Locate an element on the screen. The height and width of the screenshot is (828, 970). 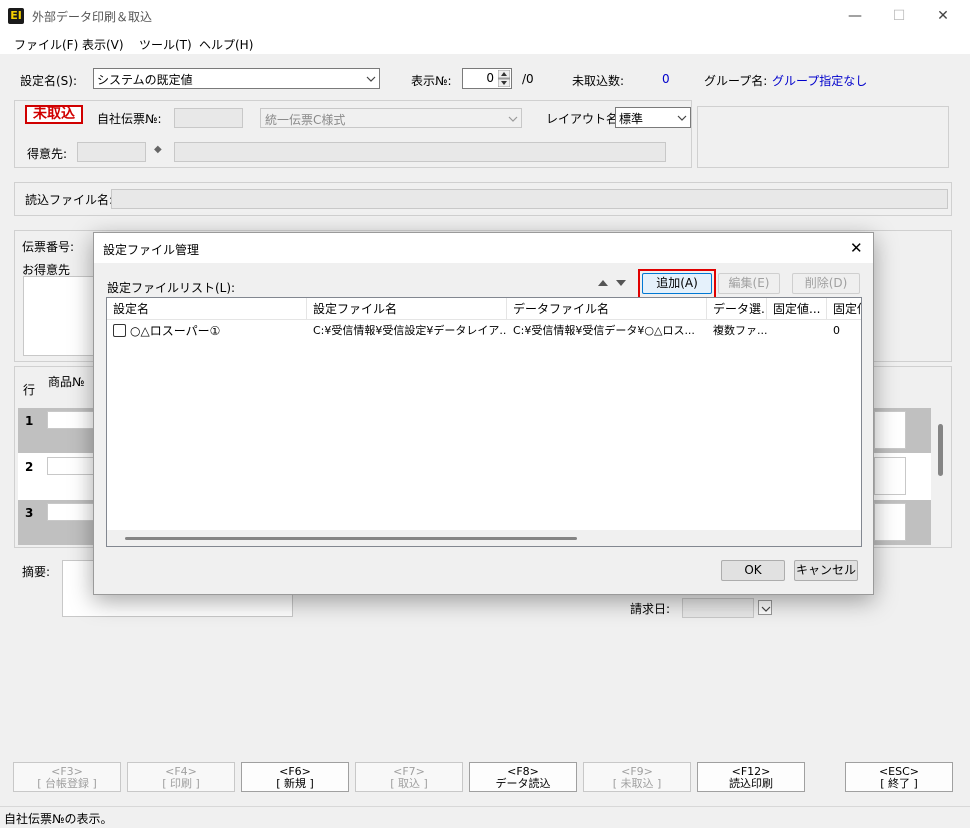
settings-name-select: システムの既定値 is located at coordinates (236, 78).